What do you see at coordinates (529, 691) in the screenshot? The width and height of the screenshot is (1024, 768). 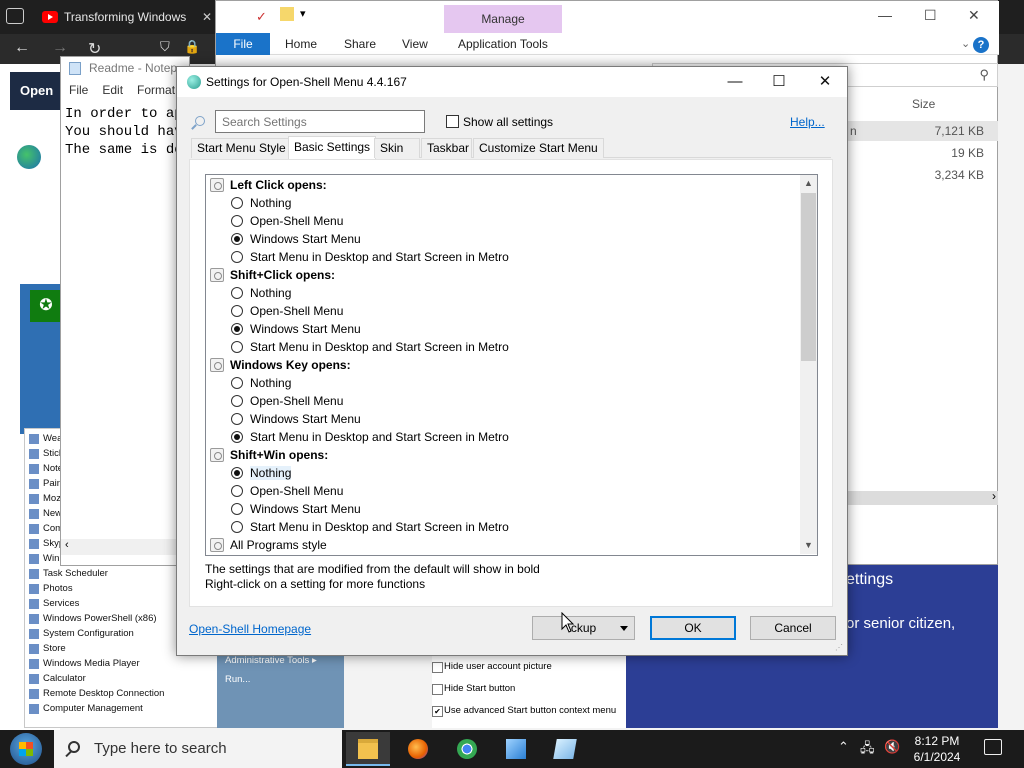 I see `hide-start-button-checkbox: Hide Start button` at bounding box center [529, 691].